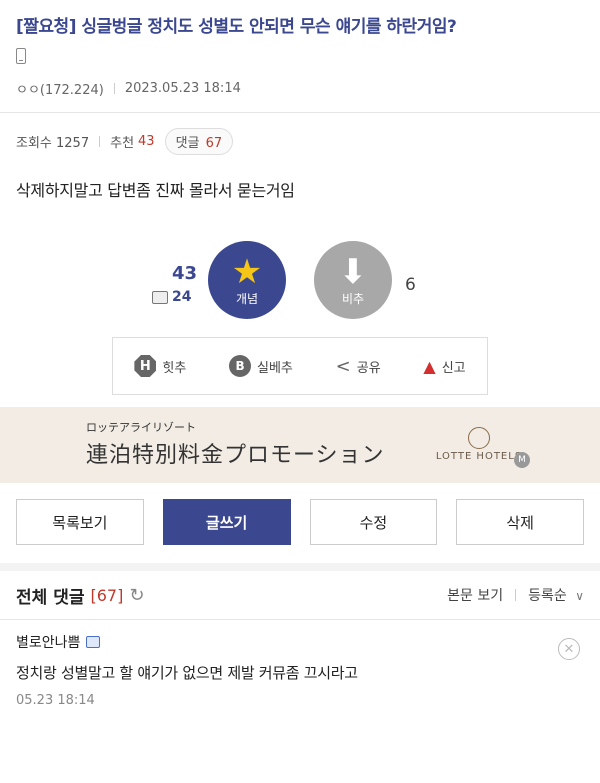 The width and height of the screenshot is (600, 783). Describe the element at coordinates (160, 366) in the screenshot. I see `hit-recommend-button: H 힛추` at that location.